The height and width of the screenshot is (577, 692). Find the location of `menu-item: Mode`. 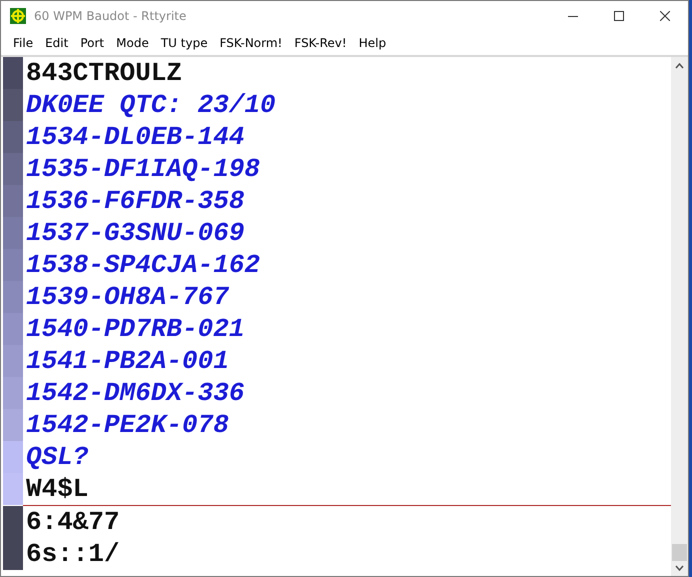

menu-item: Mode is located at coordinates (132, 43).